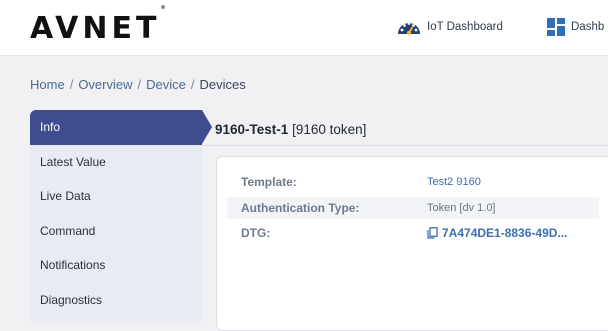 The width and height of the screenshot is (608, 331). I want to click on breadcrumb-devices: Devices, so click(222, 84).